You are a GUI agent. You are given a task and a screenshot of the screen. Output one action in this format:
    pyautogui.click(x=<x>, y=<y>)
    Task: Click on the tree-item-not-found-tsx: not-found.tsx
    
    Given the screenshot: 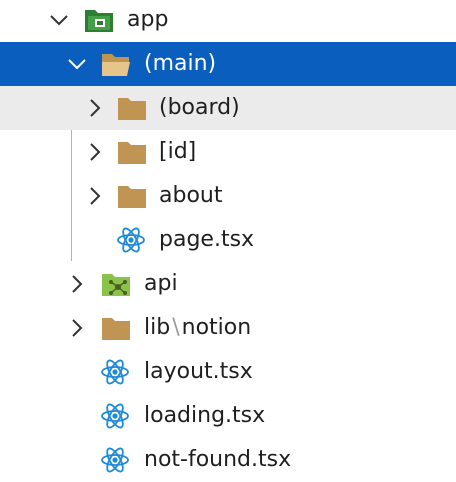 What is the action you would take?
    pyautogui.click(x=228, y=460)
    